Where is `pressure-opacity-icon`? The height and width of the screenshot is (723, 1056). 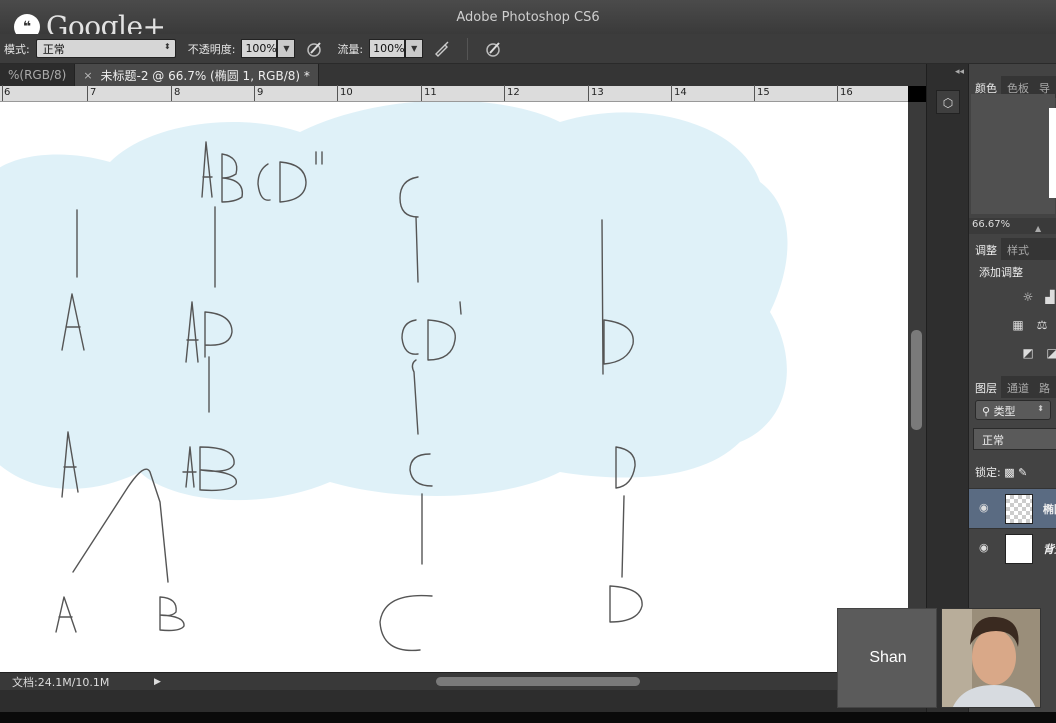
pressure-opacity-icon is located at coordinates (314, 49).